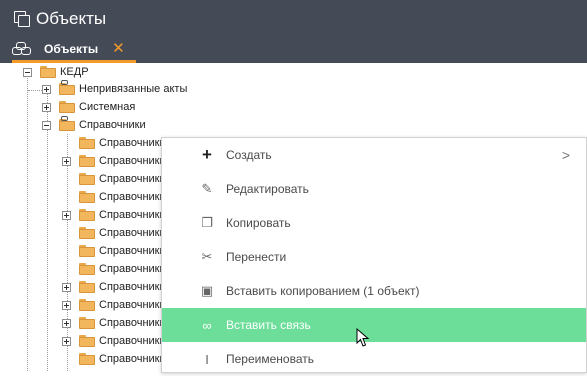 The height and width of the screenshot is (376, 587). What do you see at coordinates (270, 359) in the screenshot?
I see `menu-item-label: Переименовать` at bounding box center [270, 359].